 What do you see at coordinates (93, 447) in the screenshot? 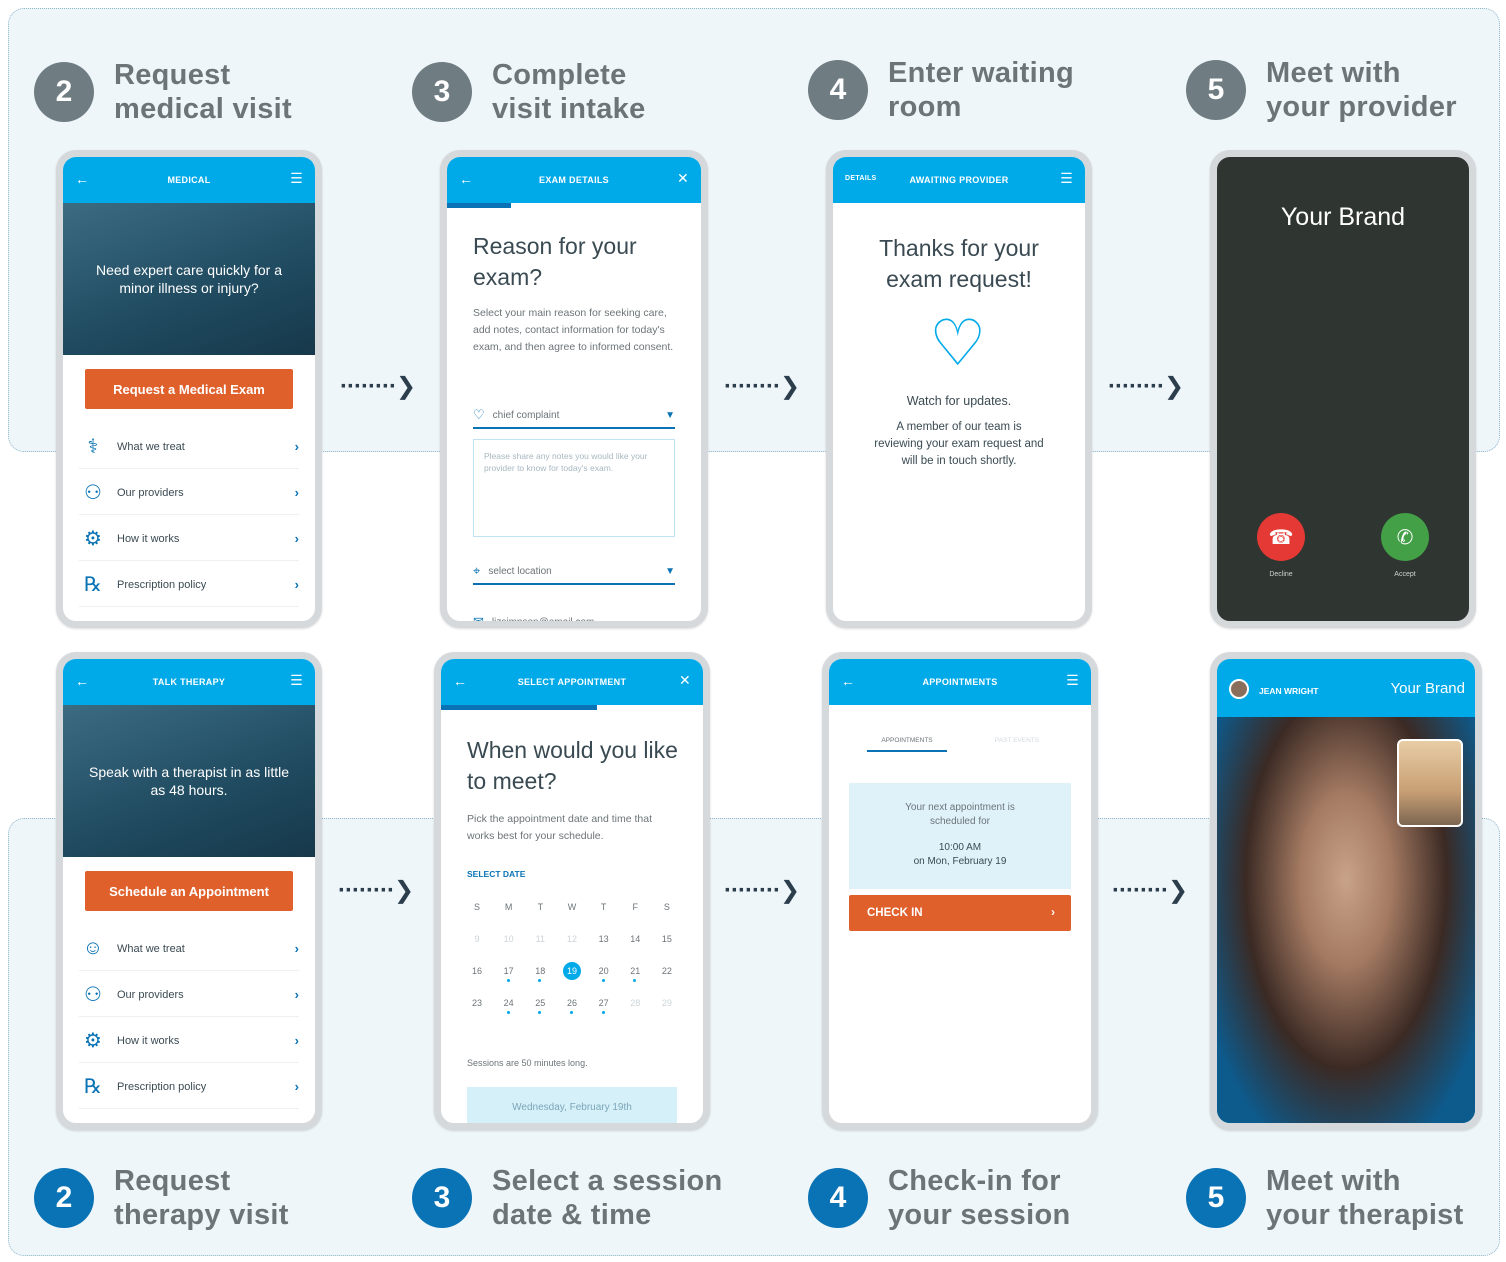
I see `stethoscope-icon: ⚕` at bounding box center [93, 447].